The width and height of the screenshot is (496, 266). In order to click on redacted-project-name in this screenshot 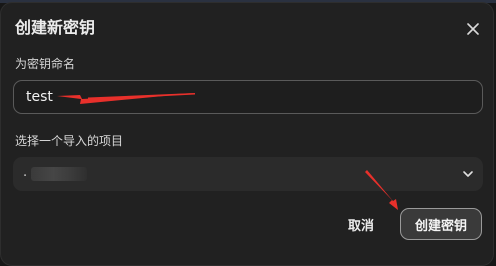, I will do `click(59, 174)`.